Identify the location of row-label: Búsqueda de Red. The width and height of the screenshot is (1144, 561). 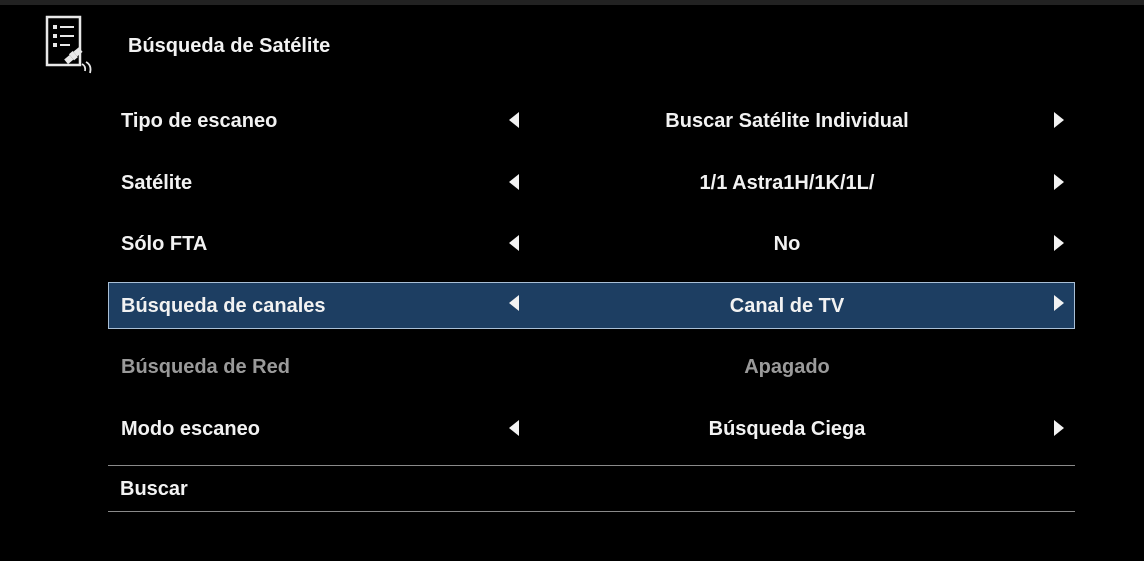
(205, 367).